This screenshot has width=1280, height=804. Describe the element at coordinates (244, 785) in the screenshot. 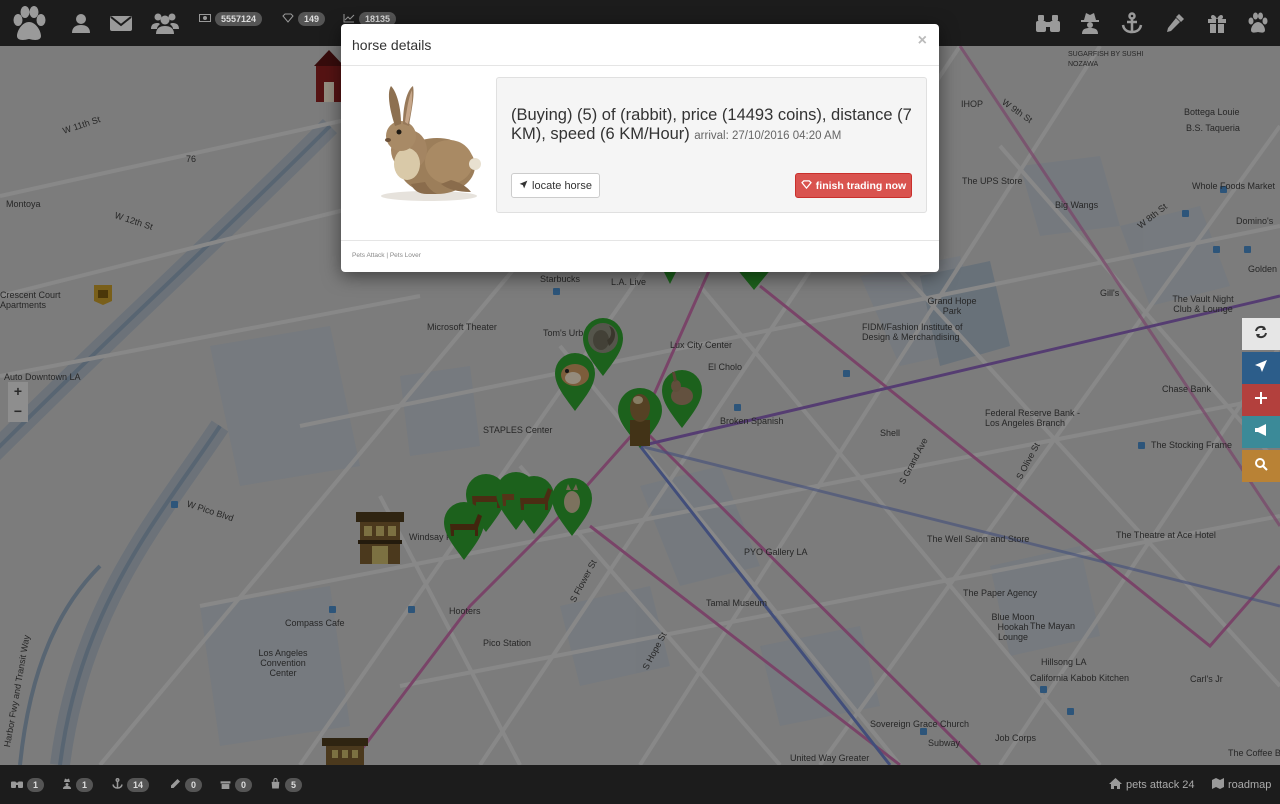

I see `gift-count: 0` at that location.